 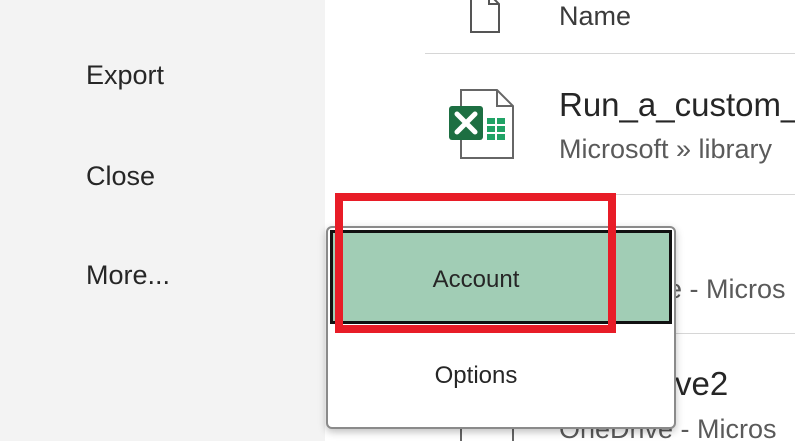 What do you see at coordinates (666, 149) in the screenshot?
I see `file-location: Microsoft » library` at bounding box center [666, 149].